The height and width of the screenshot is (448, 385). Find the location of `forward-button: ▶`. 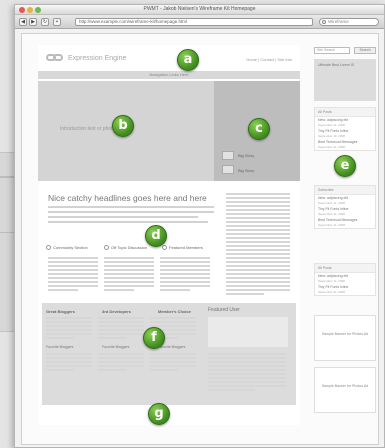

forward-button: ▶ is located at coordinates (33, 22).